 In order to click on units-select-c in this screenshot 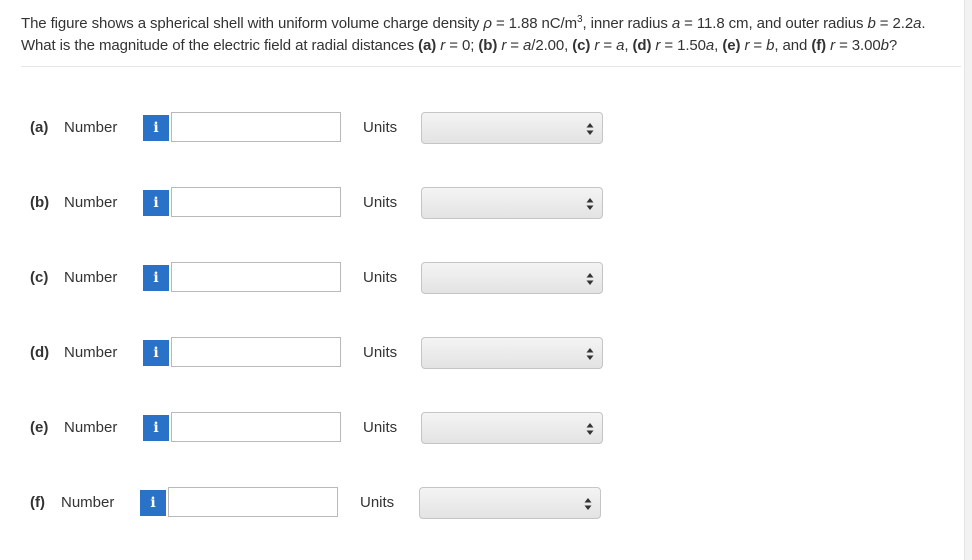, I will do `click(512, 278)`.